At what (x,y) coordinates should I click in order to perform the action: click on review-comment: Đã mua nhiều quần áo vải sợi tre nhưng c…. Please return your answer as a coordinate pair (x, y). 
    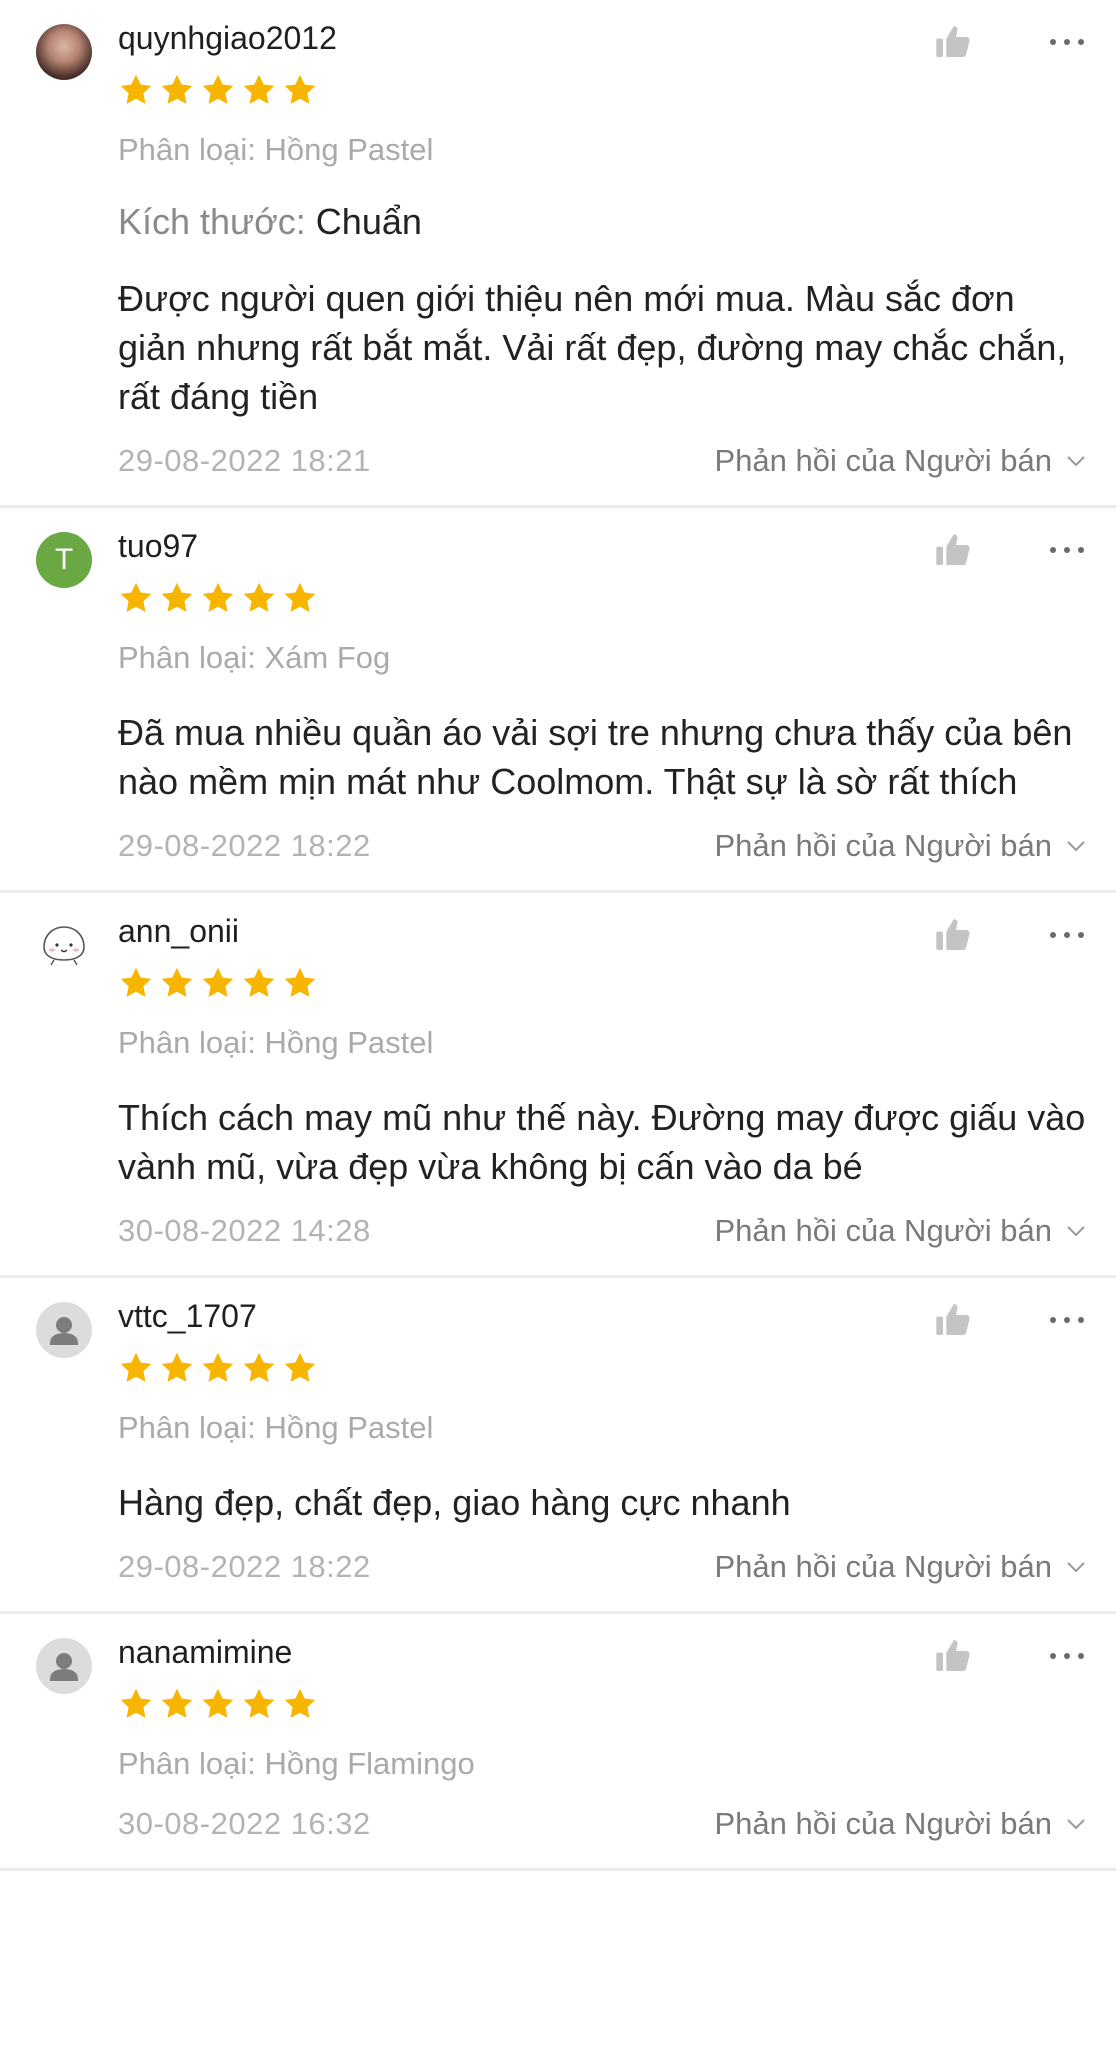
    Looking at the image, I should click on (595, 757).